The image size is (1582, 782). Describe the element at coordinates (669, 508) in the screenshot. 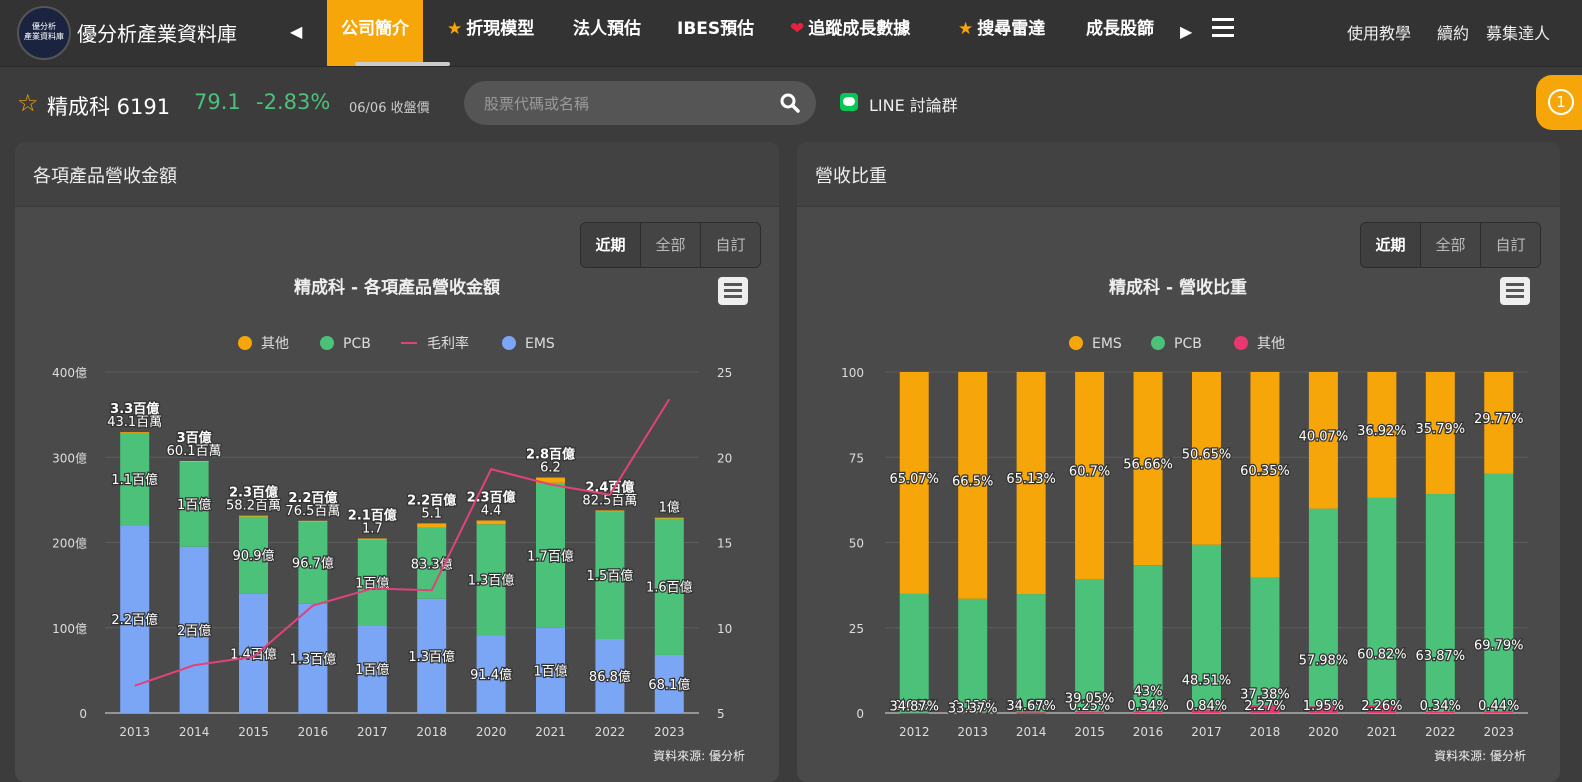

I see `data-label-other: 1億` at that location.